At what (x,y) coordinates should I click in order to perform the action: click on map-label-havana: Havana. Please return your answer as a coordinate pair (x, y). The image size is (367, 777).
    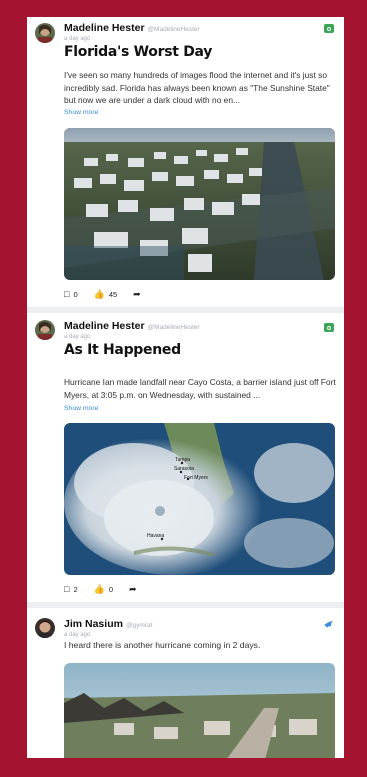
    Looking at the image, I should click on (155, 536).